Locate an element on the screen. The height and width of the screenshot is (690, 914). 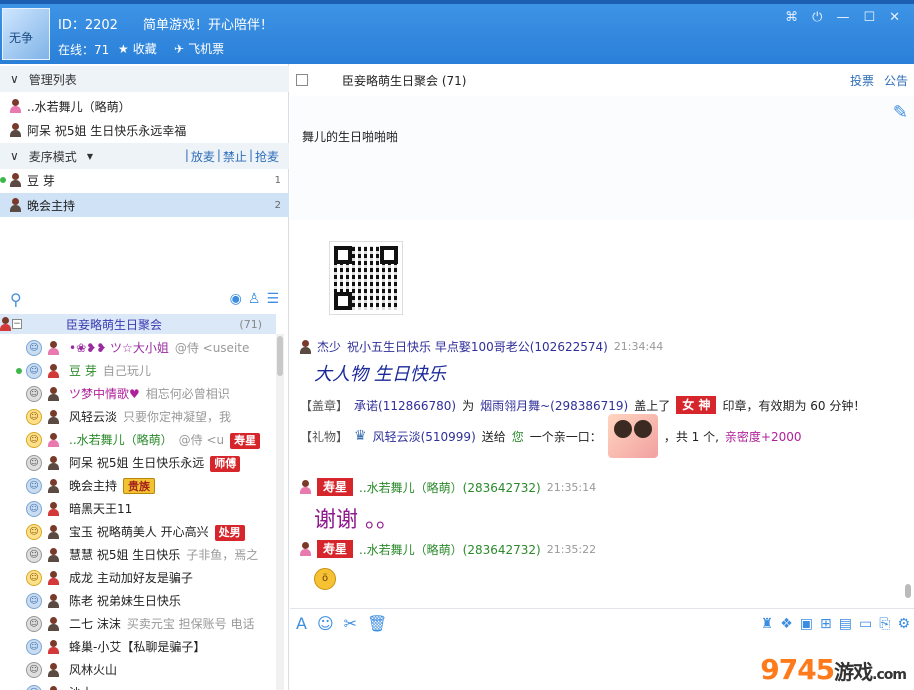
emoji-icon: ☺ is located at coordinates (325, 623).